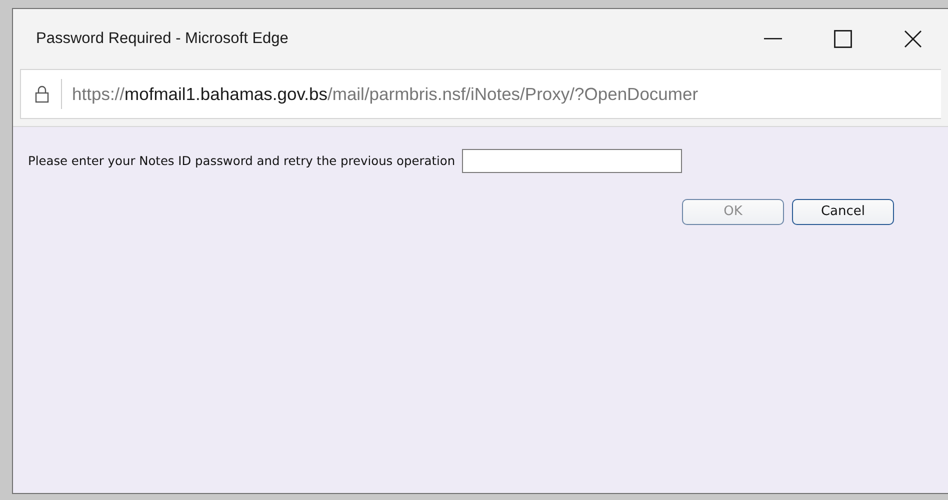 The image size is (948, 500). Describe the element at coordinates (773, 39) in the screenshot. I see `minimize-icon` at that location.